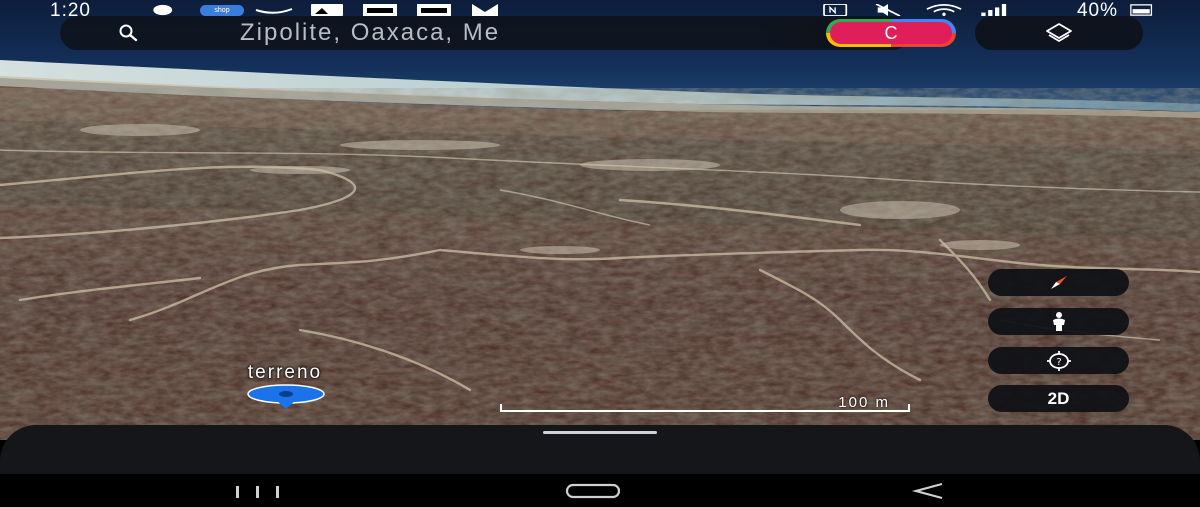  What do you see at coordinates (928, 491) in the screenshot?
I see `back-icon` at bounding box center [928, 491].